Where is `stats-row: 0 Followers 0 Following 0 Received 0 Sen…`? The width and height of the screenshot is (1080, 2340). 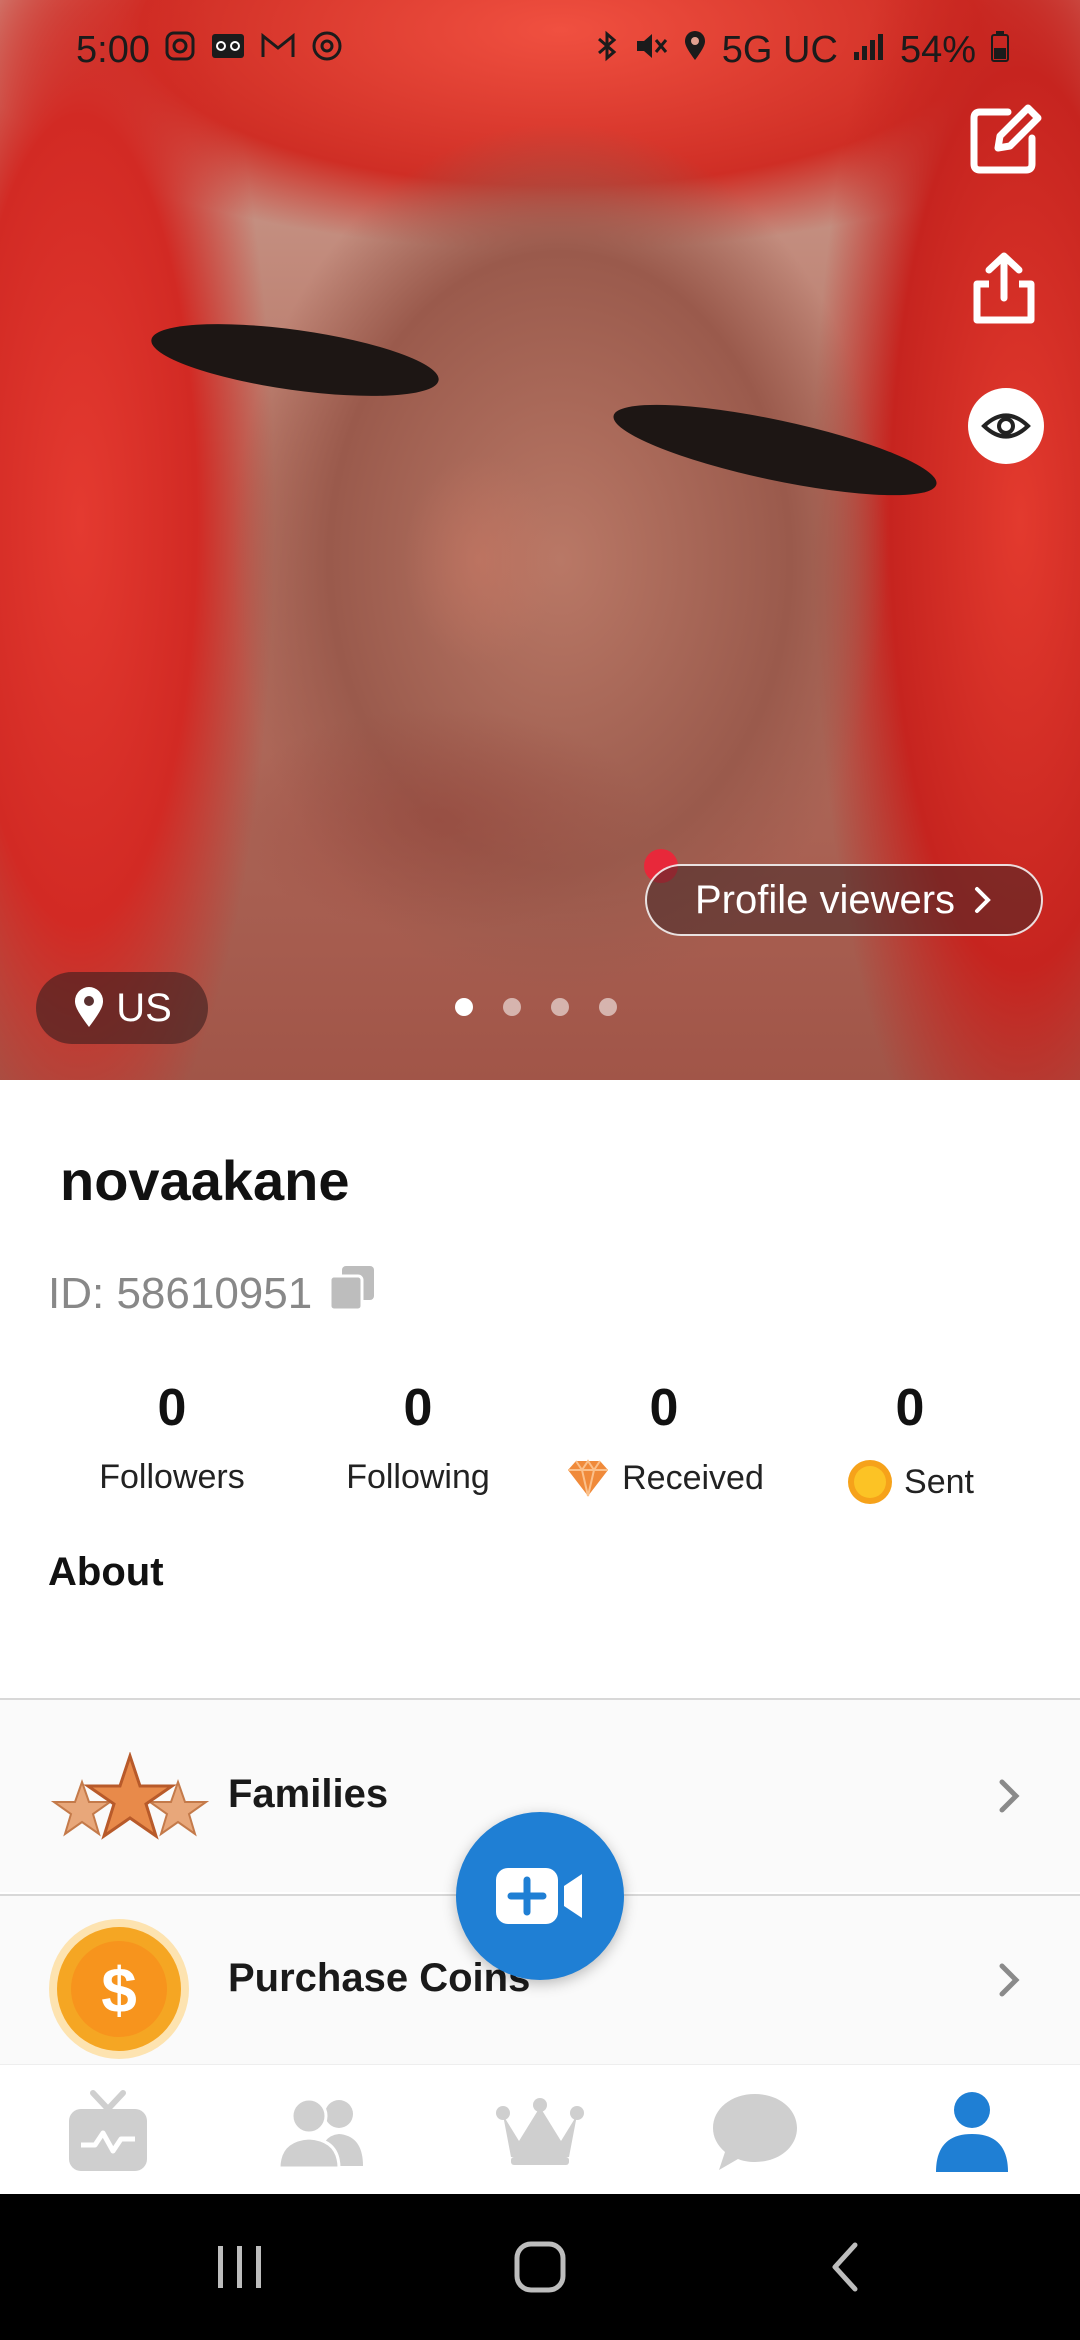 stats-row: 0 Followers 0 Following 0 Received 0 Sen… is located at coordinates (540, 1441).